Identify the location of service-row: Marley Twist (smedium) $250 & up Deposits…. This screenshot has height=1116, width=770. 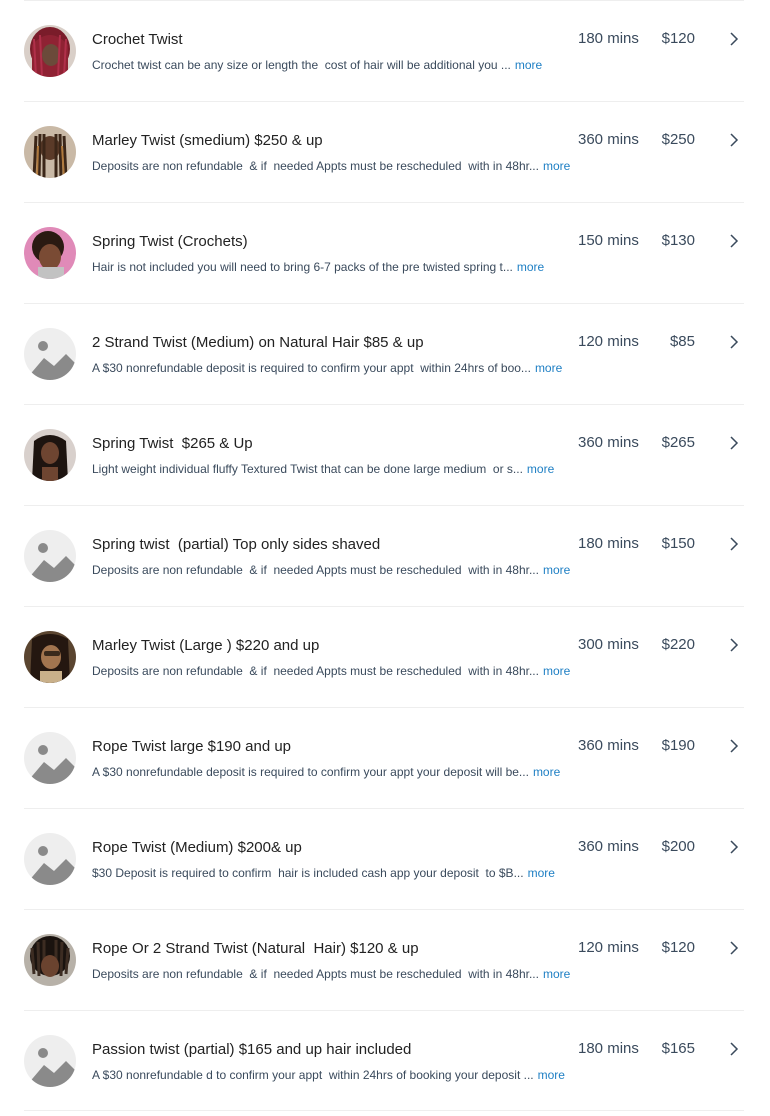
(384, 151).